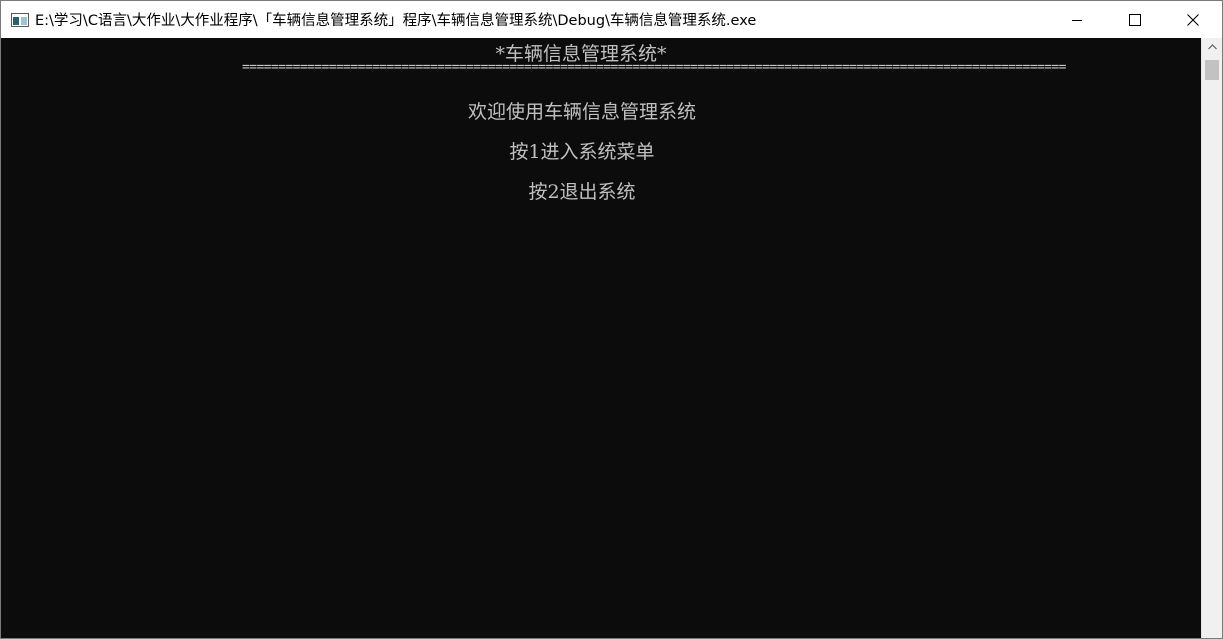 This screenshot has height=639, width=1223. Describe the element at coordinates (1211, 338) in the screenshot. I see `vertical-scrollbar` at that location.